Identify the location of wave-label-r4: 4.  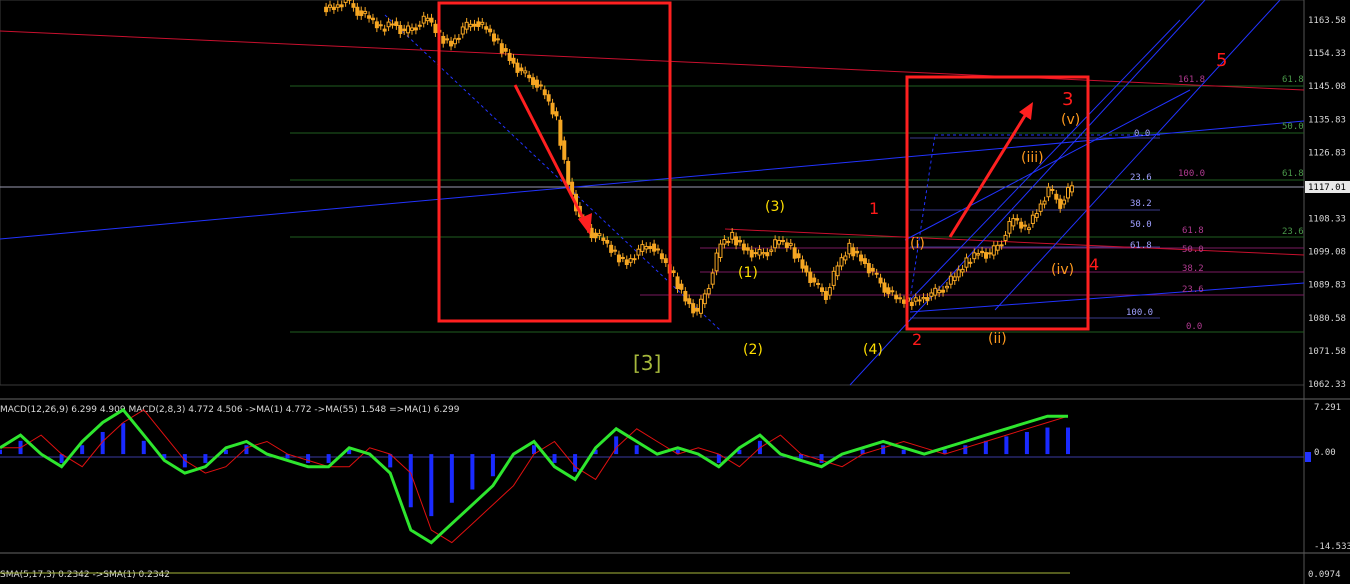
(1094, 264).